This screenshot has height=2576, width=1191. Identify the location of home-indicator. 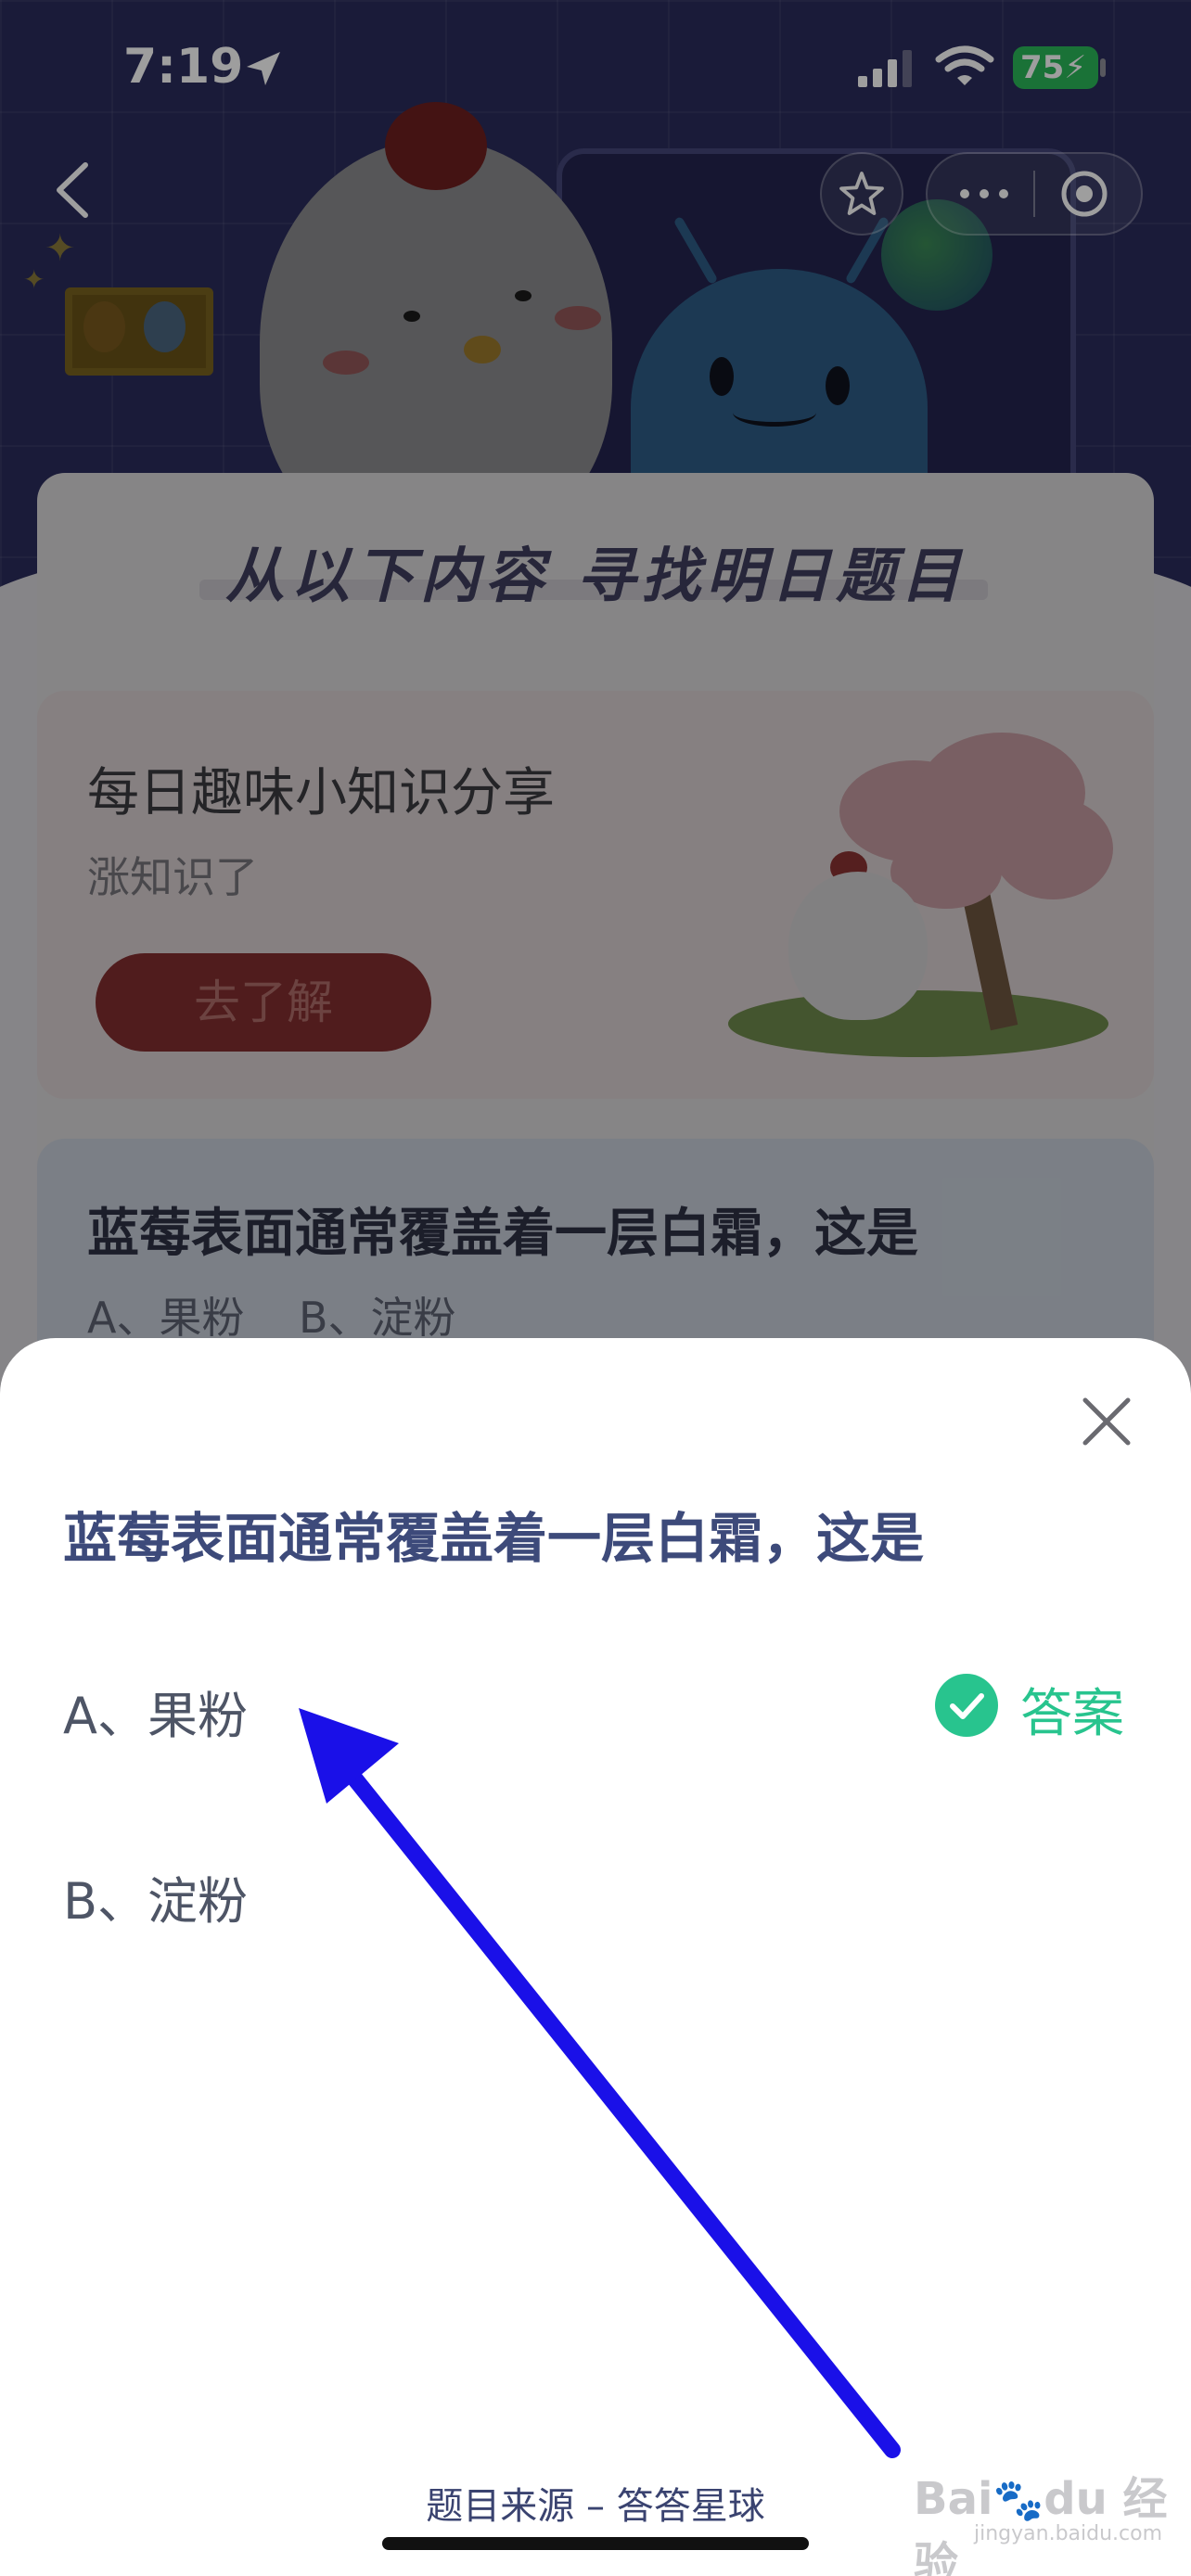
(595, 2543).